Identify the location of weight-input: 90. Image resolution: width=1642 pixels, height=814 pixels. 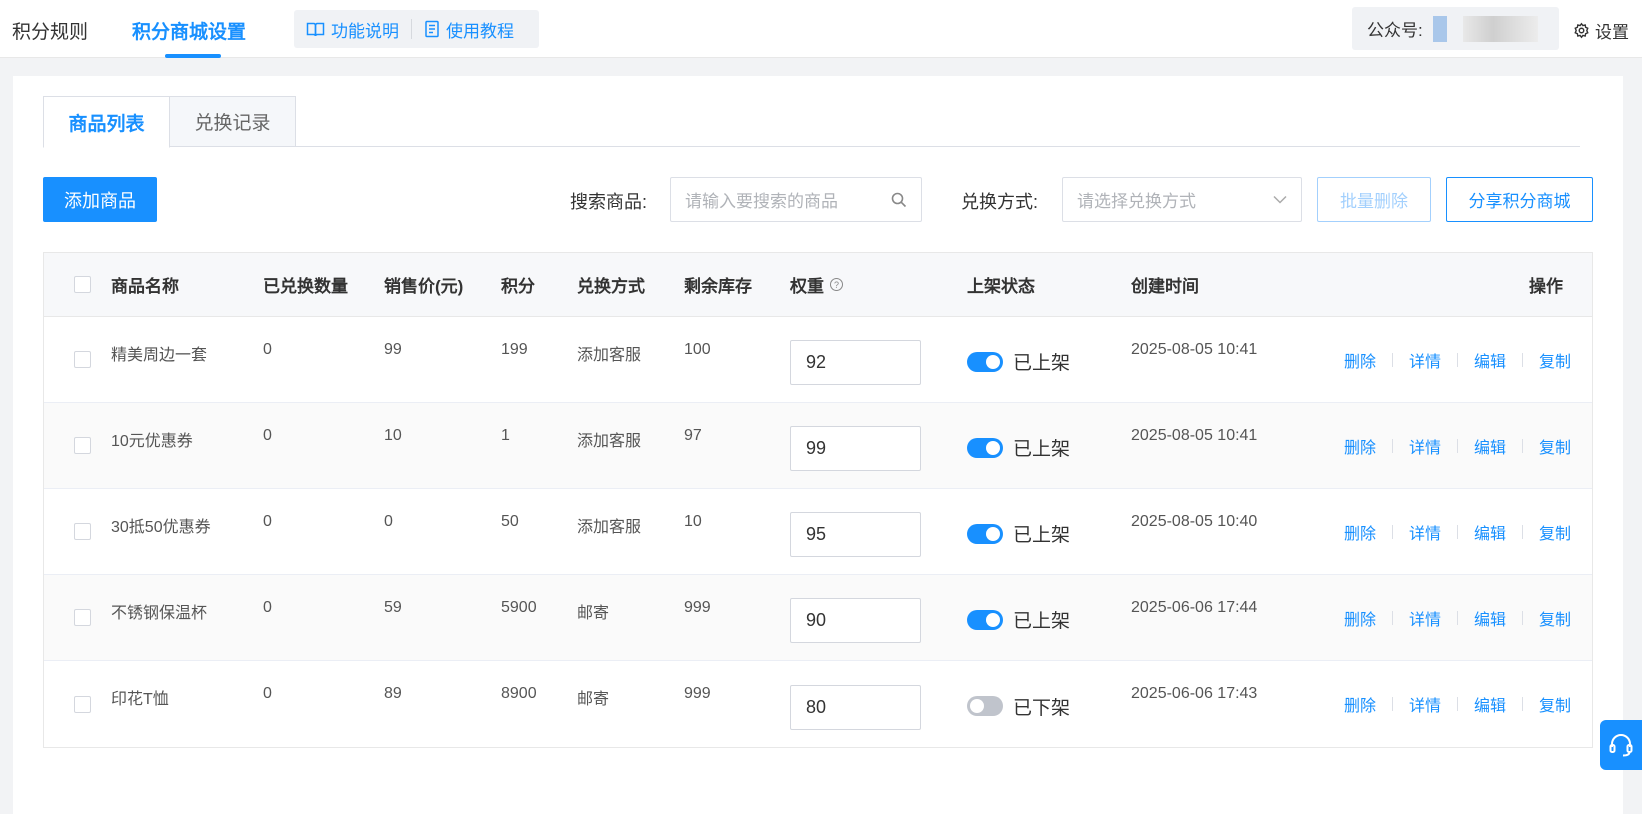
(855, 620).